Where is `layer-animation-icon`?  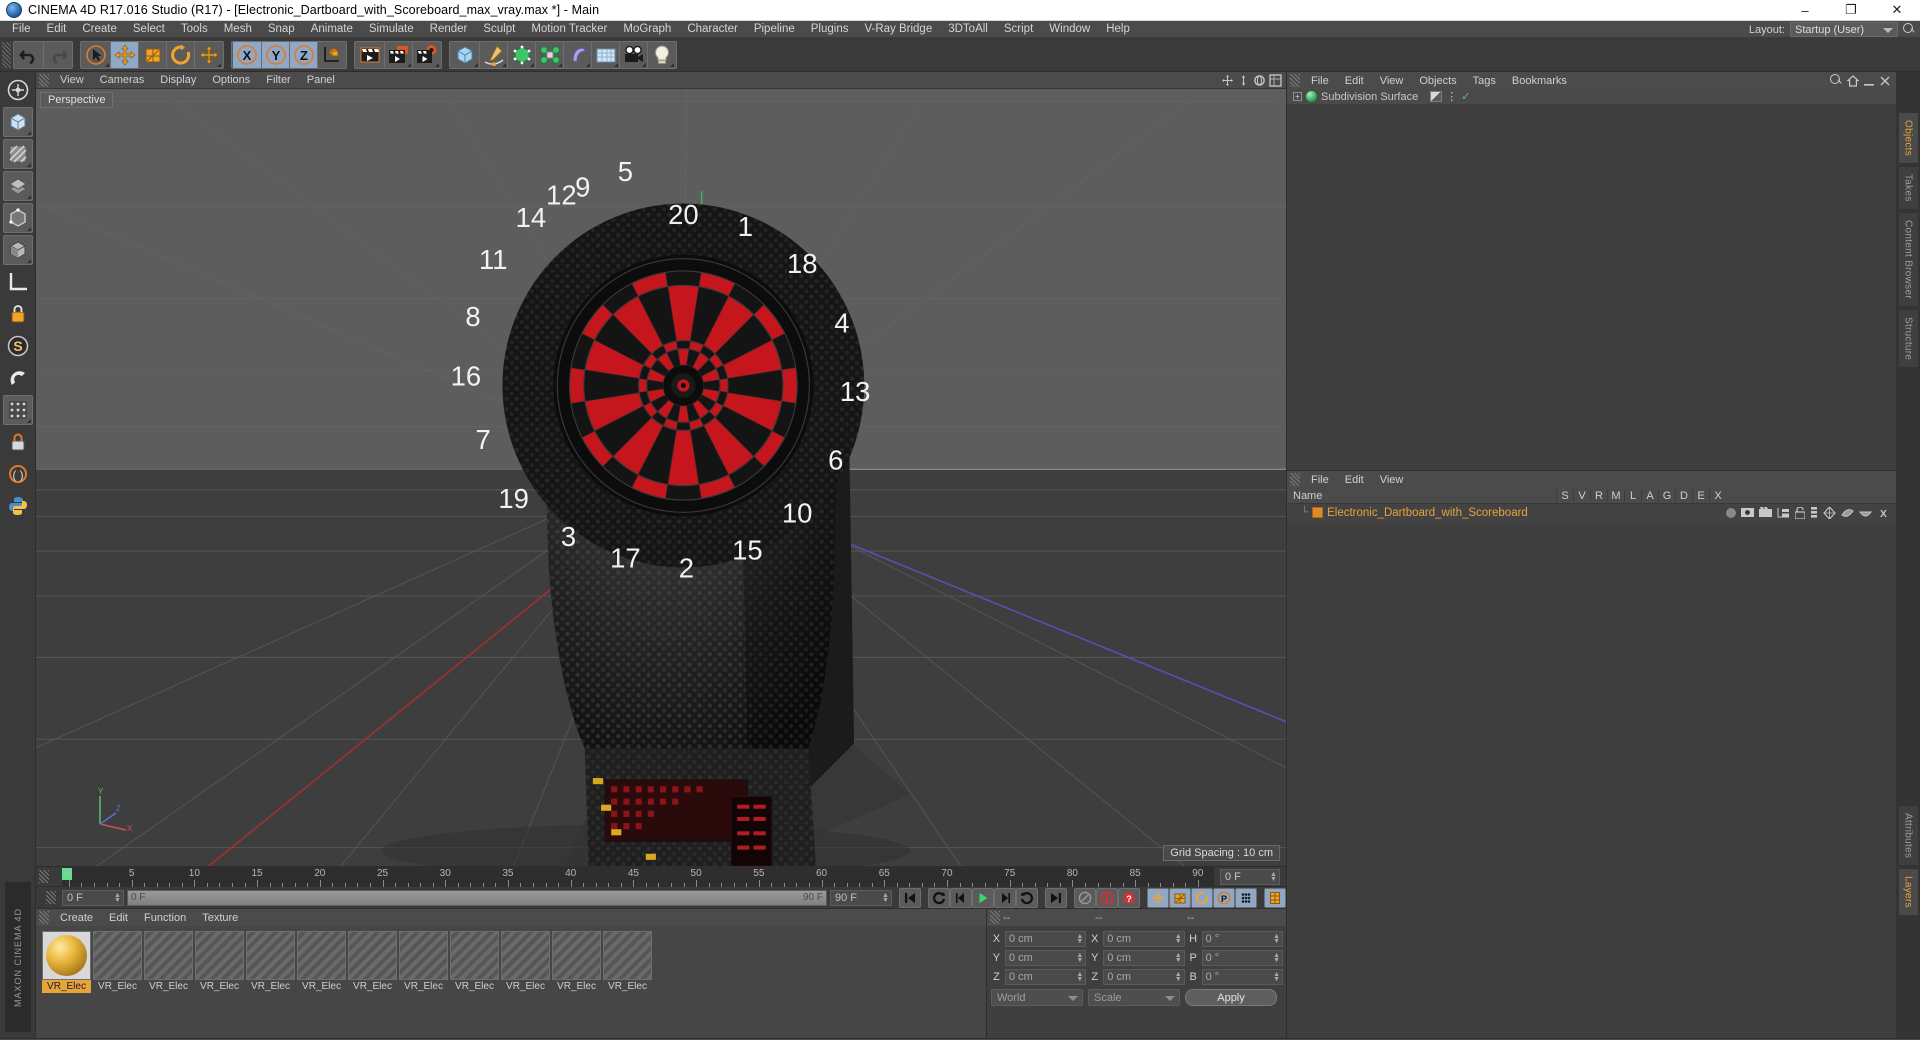
layer-animation-icon is located at coordinates (1814, 512).